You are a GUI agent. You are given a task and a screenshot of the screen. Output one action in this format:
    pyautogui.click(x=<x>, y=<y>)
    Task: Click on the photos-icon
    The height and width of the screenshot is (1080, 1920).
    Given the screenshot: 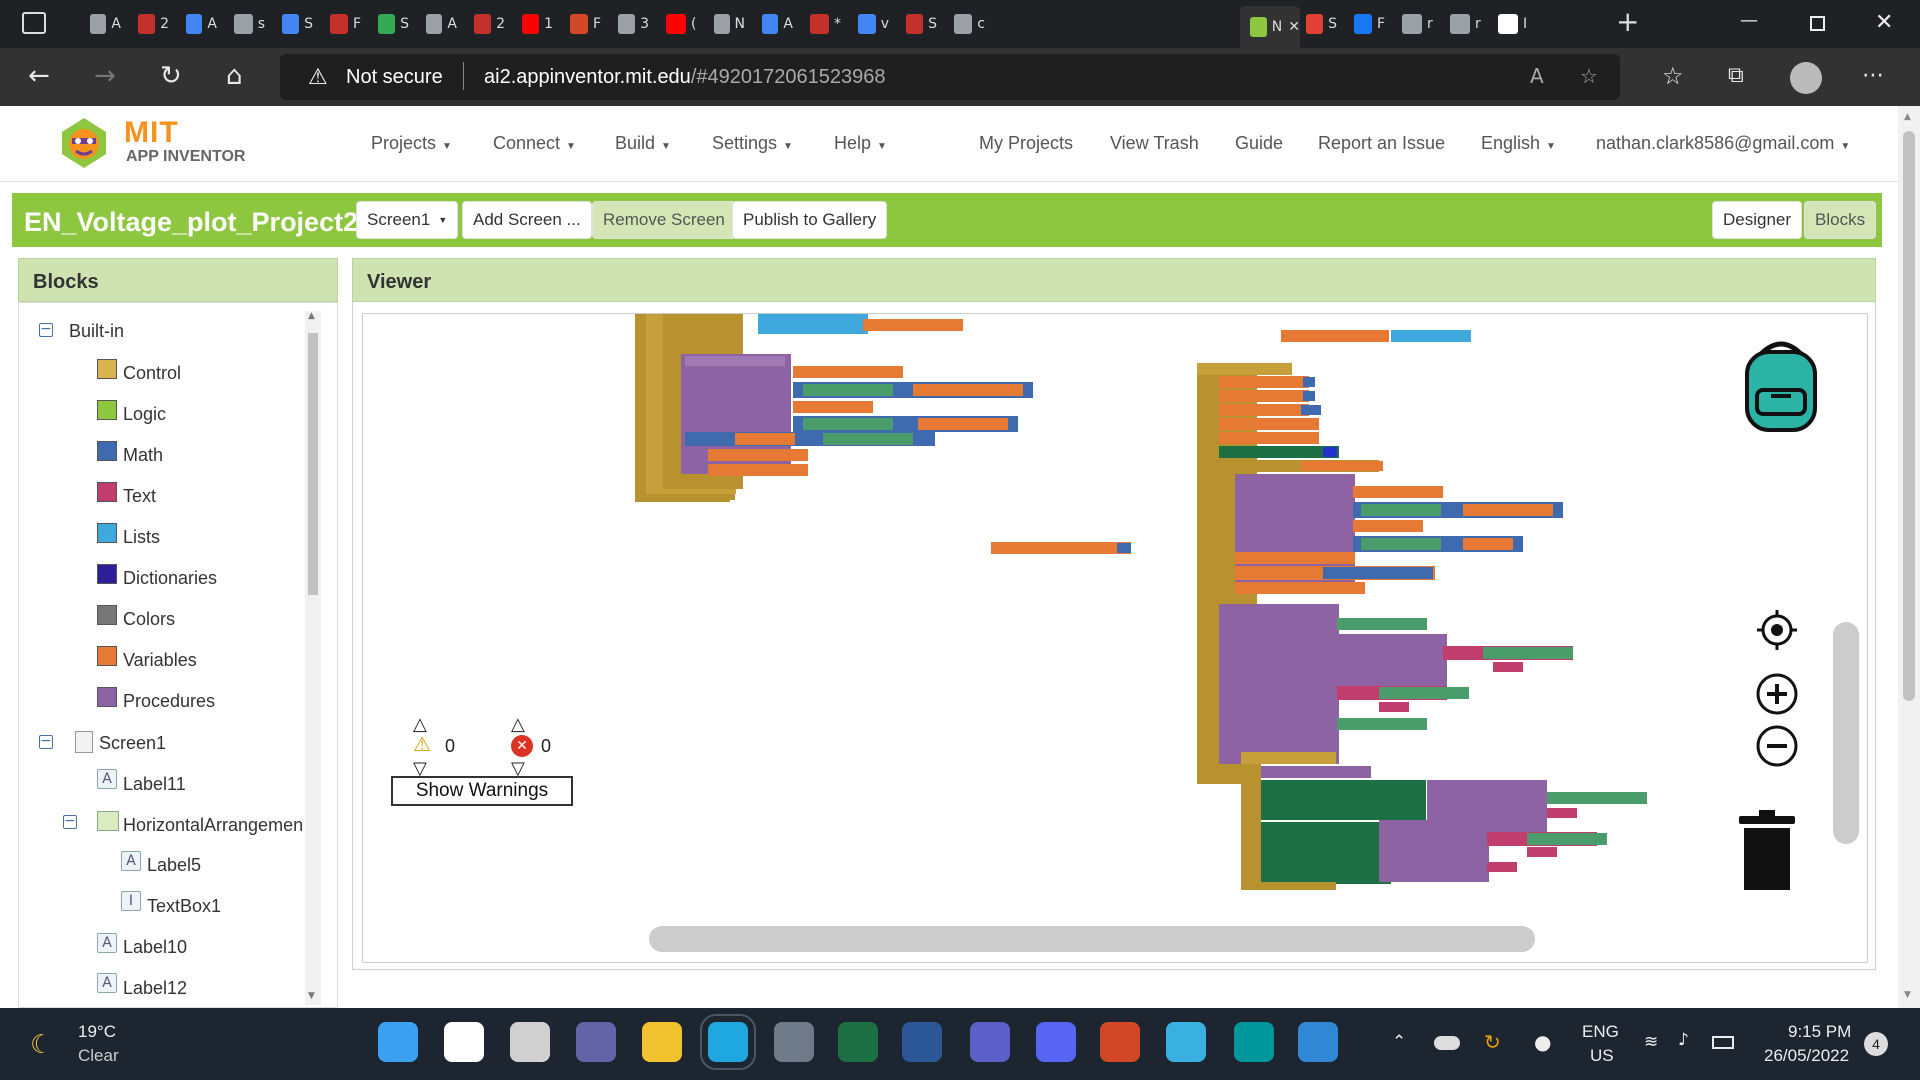 What is the action you would take?
    pyautogui.click(x=1318, y=1042)
    